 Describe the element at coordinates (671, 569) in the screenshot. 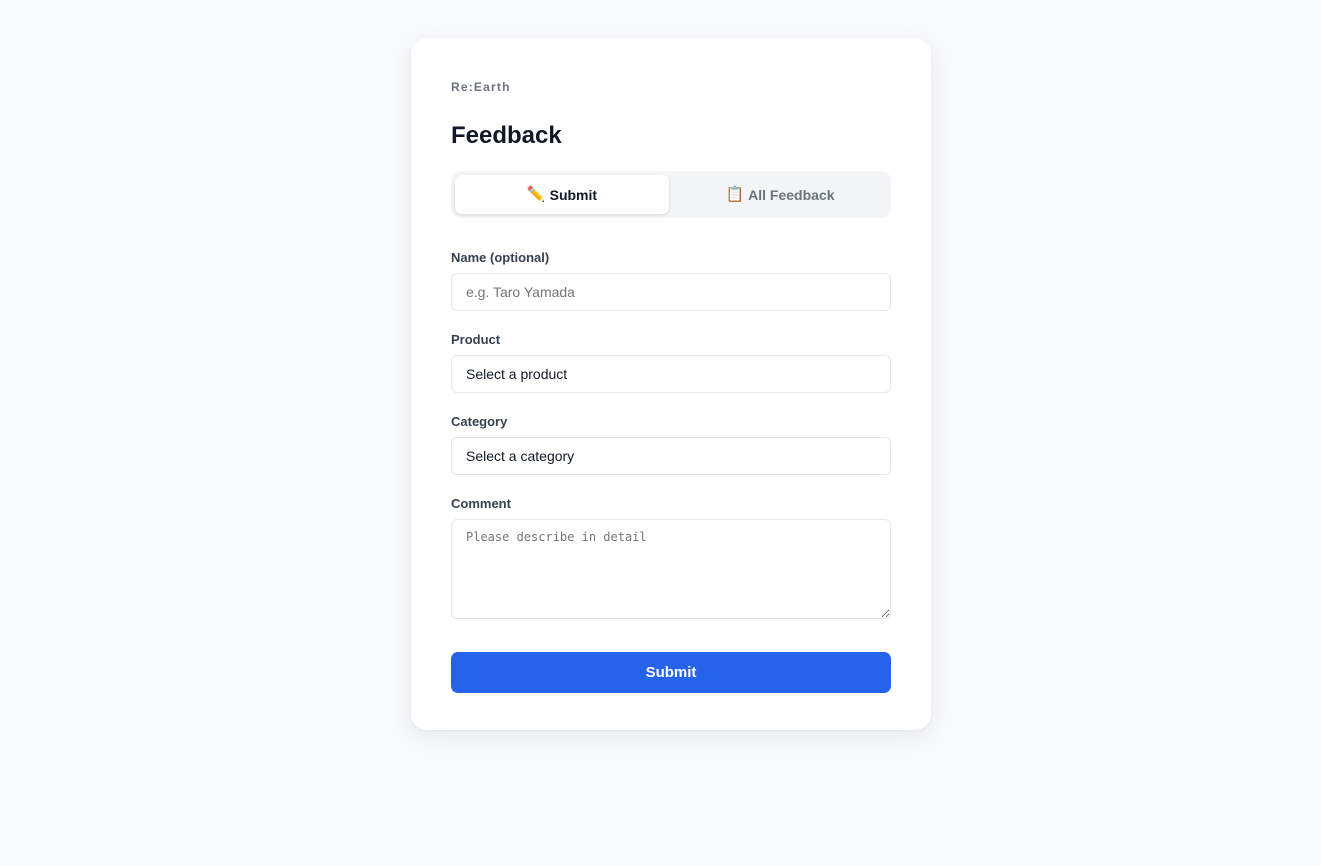

I see `comment-textarea` at that location.